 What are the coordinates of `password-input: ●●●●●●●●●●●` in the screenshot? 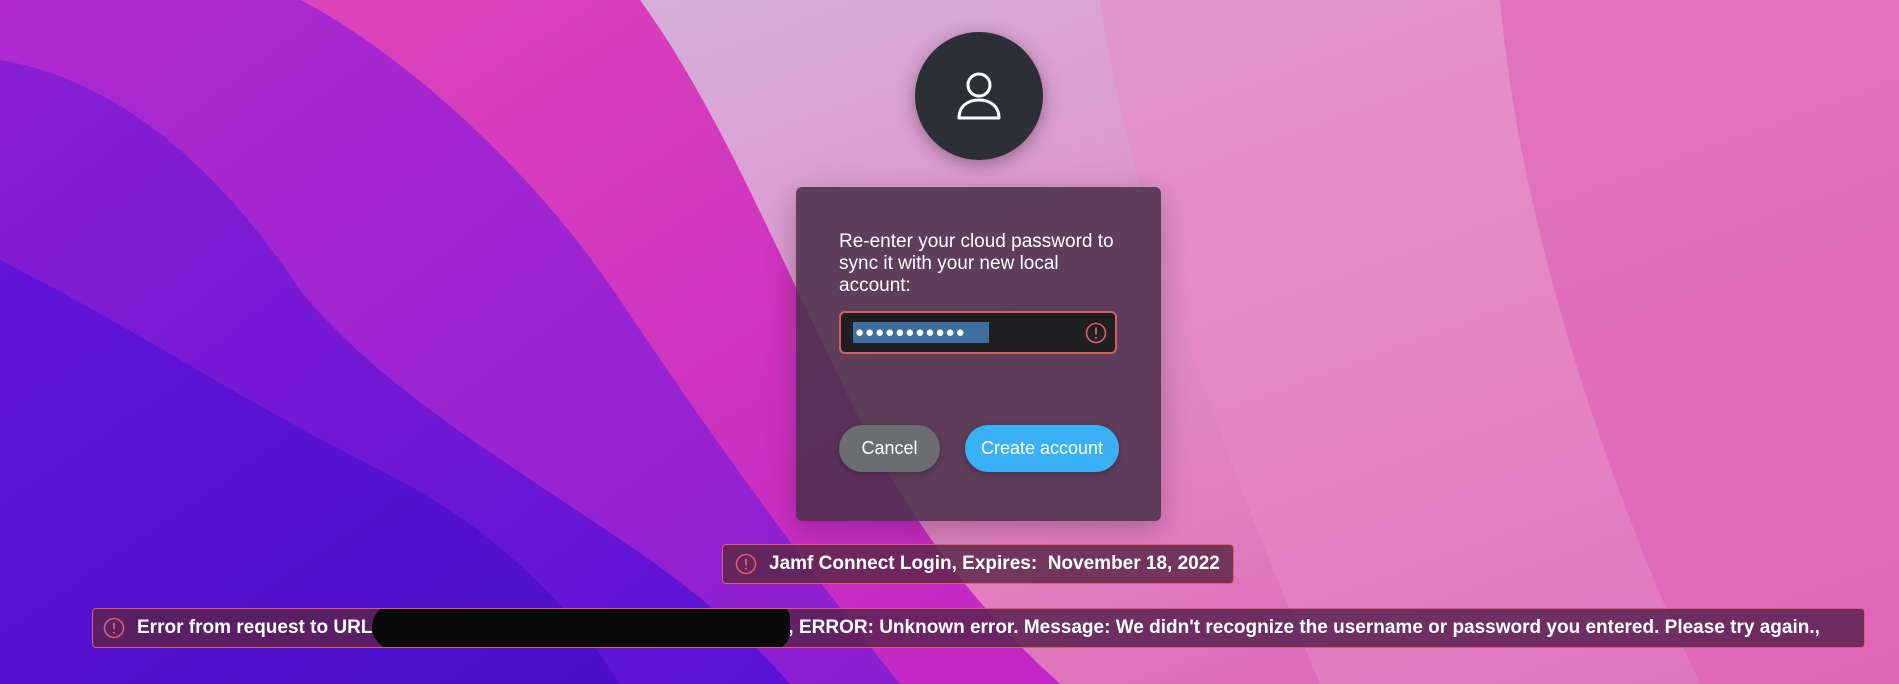 It's located at (978, 332).